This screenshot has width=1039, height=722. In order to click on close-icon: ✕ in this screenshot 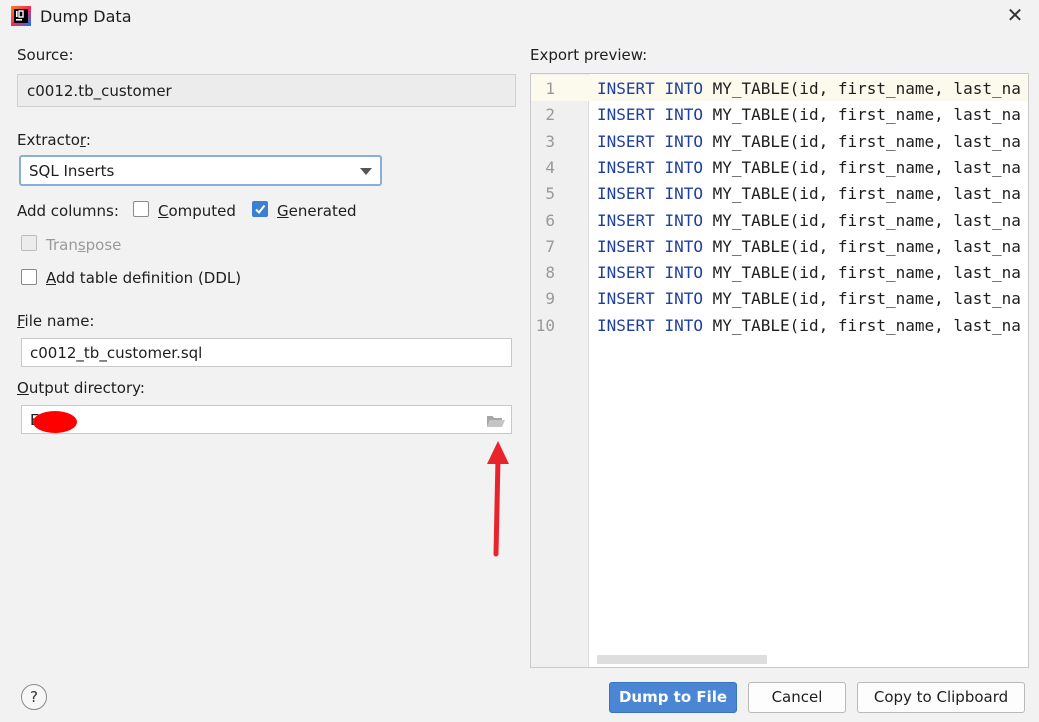, I will do `click(1015, 15)`.